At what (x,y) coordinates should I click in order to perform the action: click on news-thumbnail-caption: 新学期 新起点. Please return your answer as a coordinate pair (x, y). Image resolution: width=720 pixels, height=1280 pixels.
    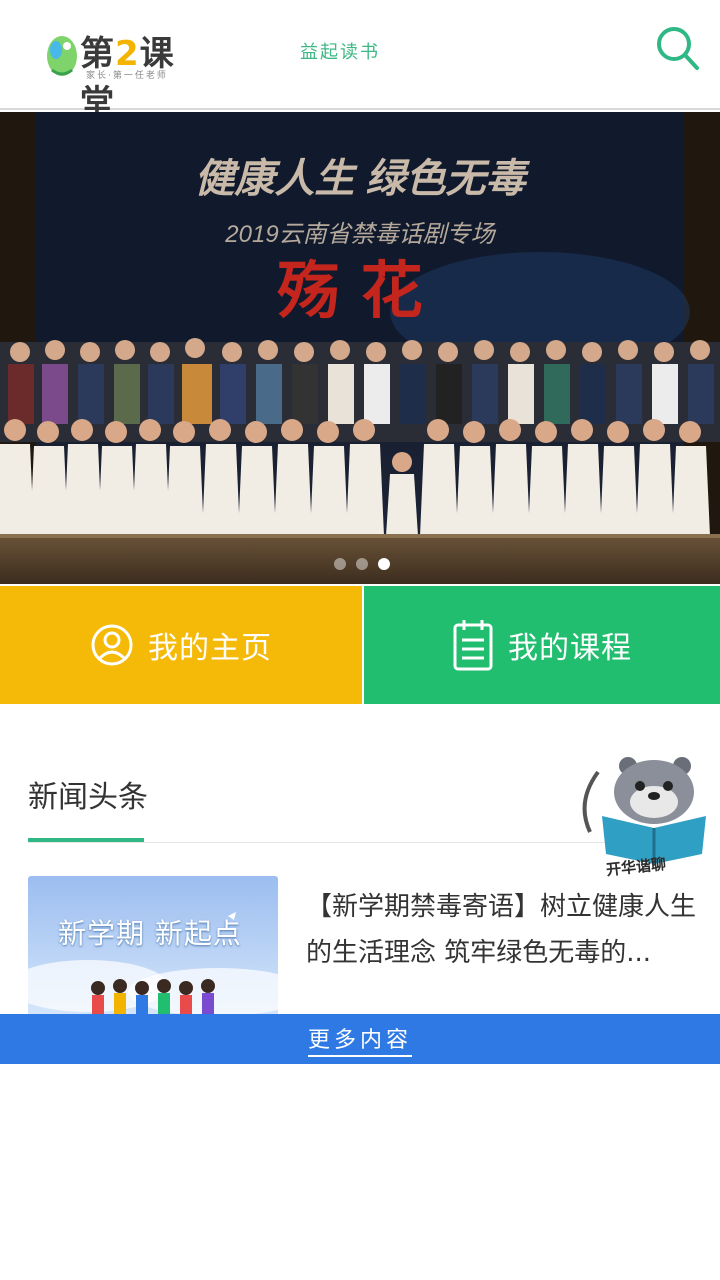
    Looking at the image, I should click on (150, 933).